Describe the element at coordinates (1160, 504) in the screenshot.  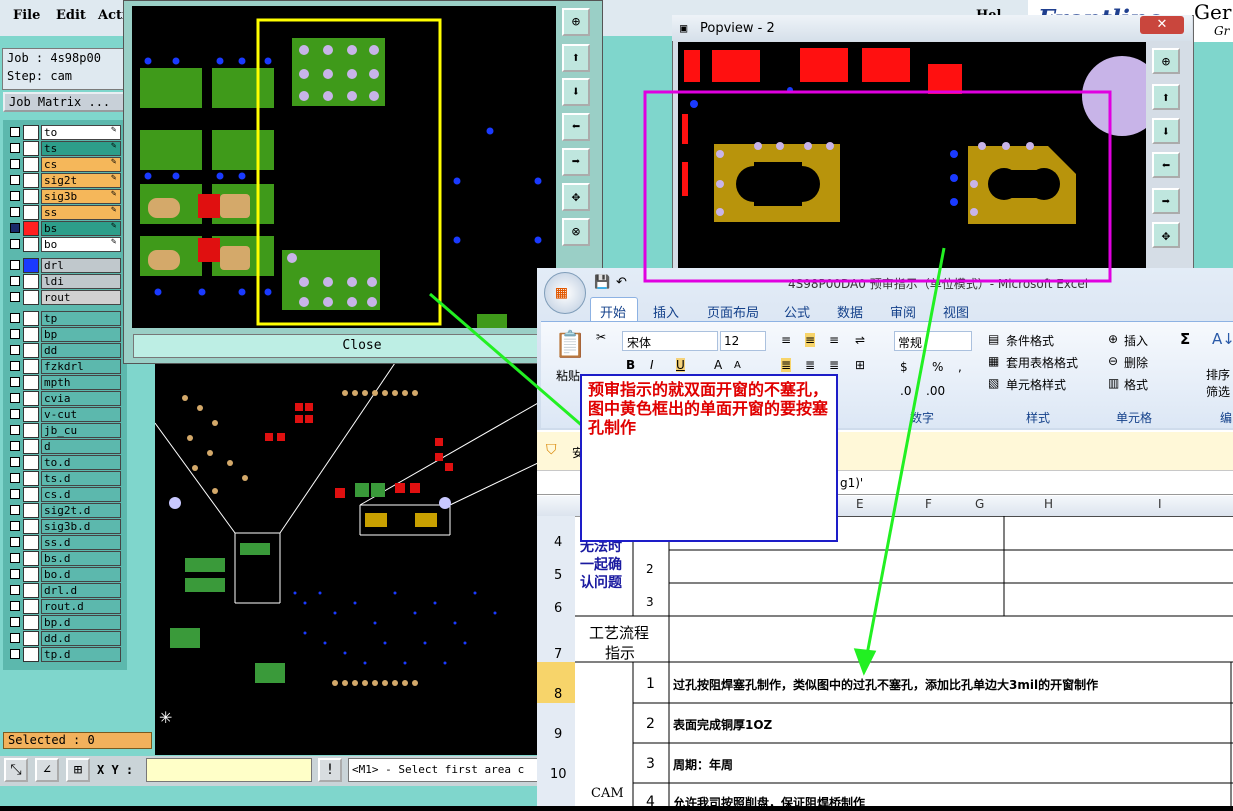
I see `col-i: I` at that location.